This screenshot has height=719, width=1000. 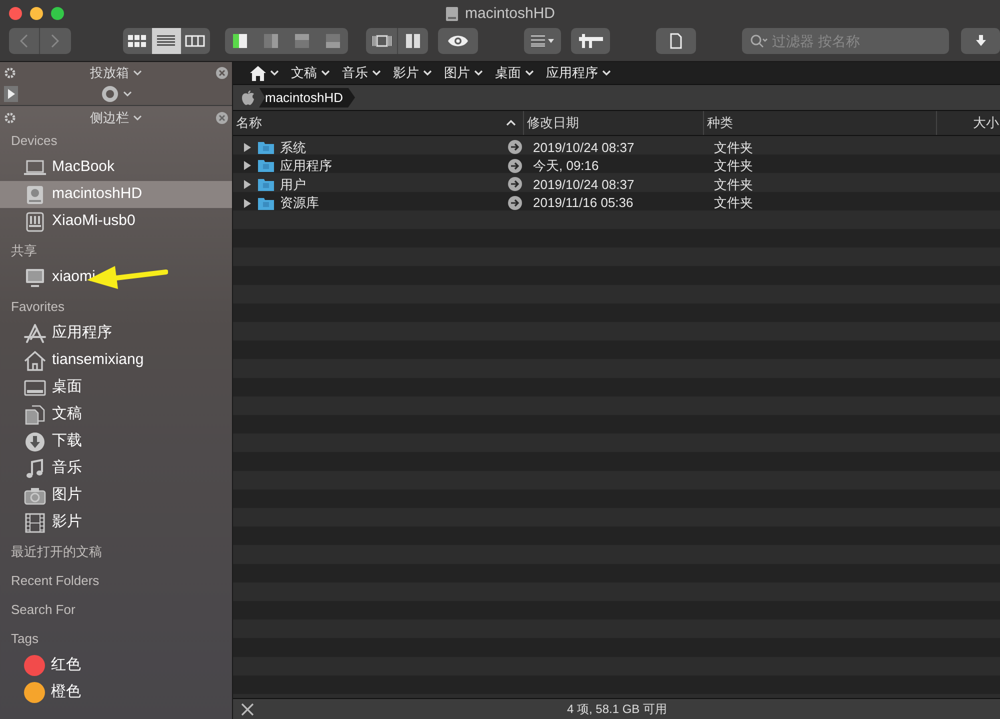 I want to click on sidebar-item: macintoshHD, so click(x=116, y=194).